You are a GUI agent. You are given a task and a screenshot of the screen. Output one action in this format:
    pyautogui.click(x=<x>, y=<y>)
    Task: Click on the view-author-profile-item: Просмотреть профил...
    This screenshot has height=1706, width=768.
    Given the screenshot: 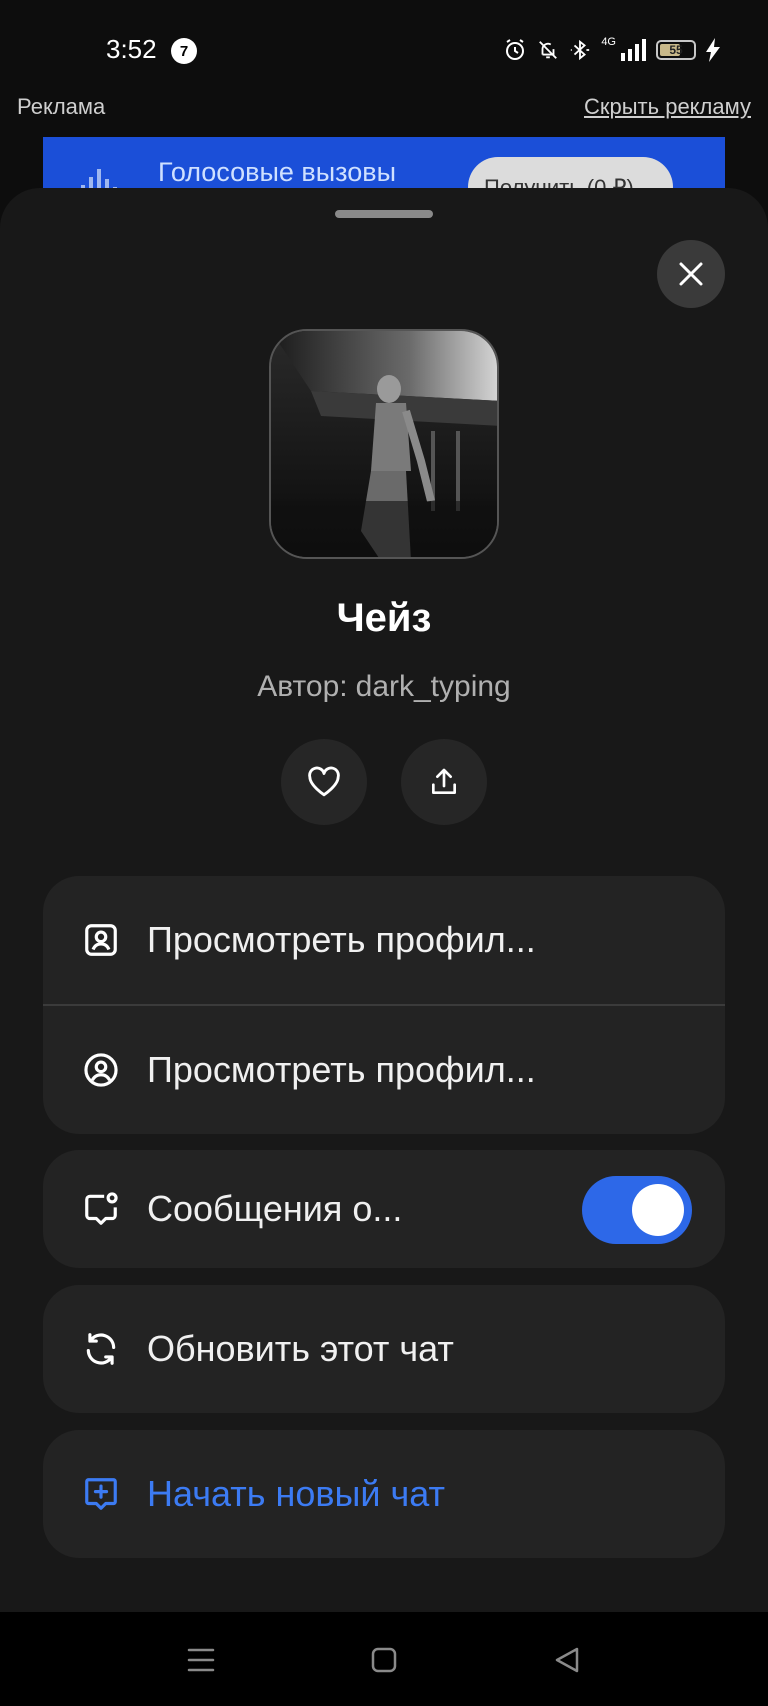 What is the action you would take?
    pyautogui.click(x=384, y=1070)
    